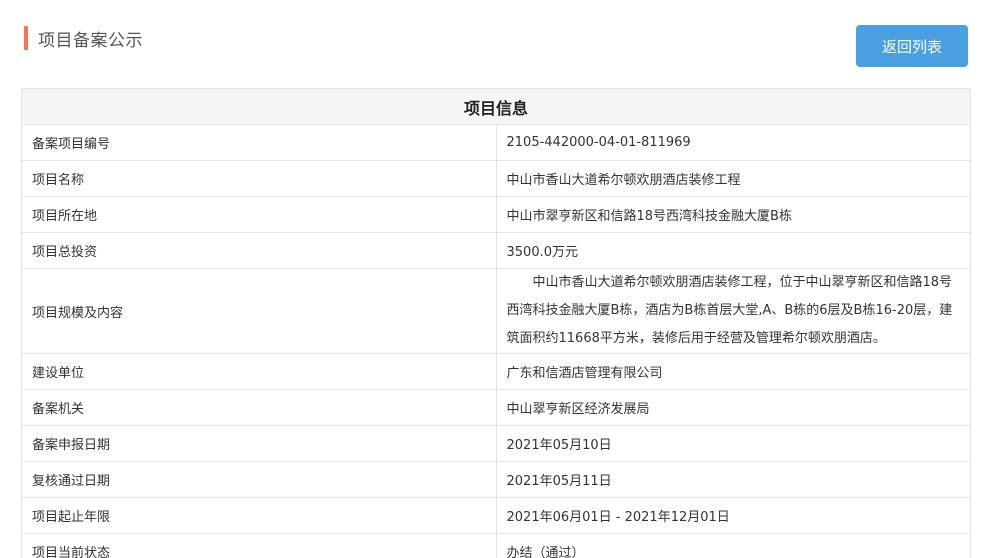 This screenshot has width=997, height=558. I want to click on row-label: 备案机关, so click(259, 407).